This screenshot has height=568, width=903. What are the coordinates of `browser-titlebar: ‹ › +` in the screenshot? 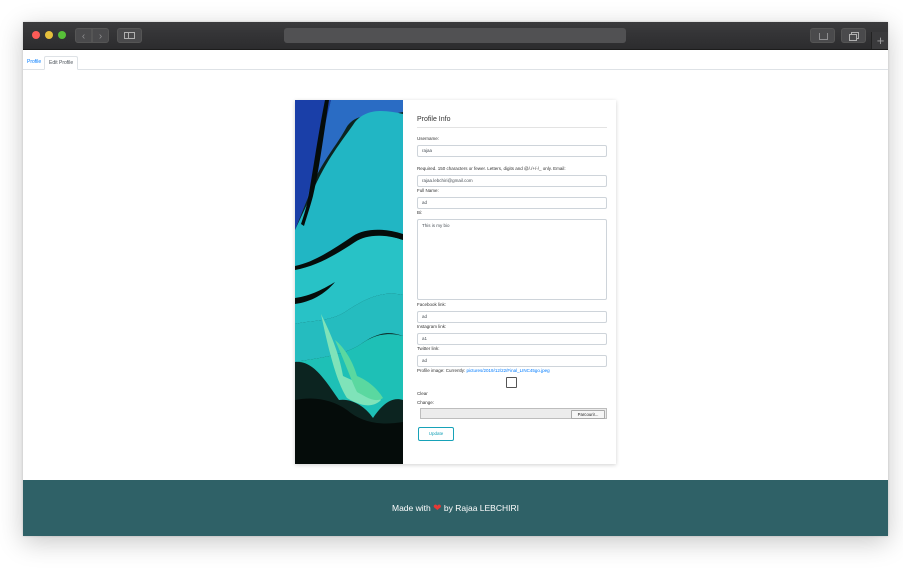 It's located at (455, 36).